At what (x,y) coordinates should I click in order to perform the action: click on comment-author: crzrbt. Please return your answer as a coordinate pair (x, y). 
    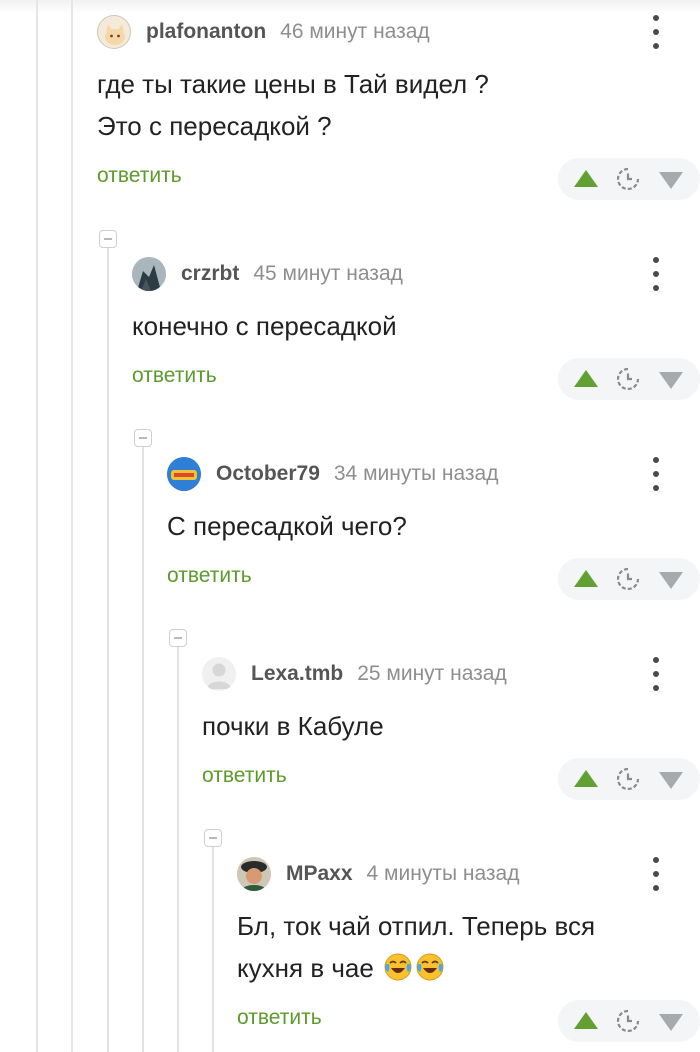
    Looking at the image, I should click on (210, 274).